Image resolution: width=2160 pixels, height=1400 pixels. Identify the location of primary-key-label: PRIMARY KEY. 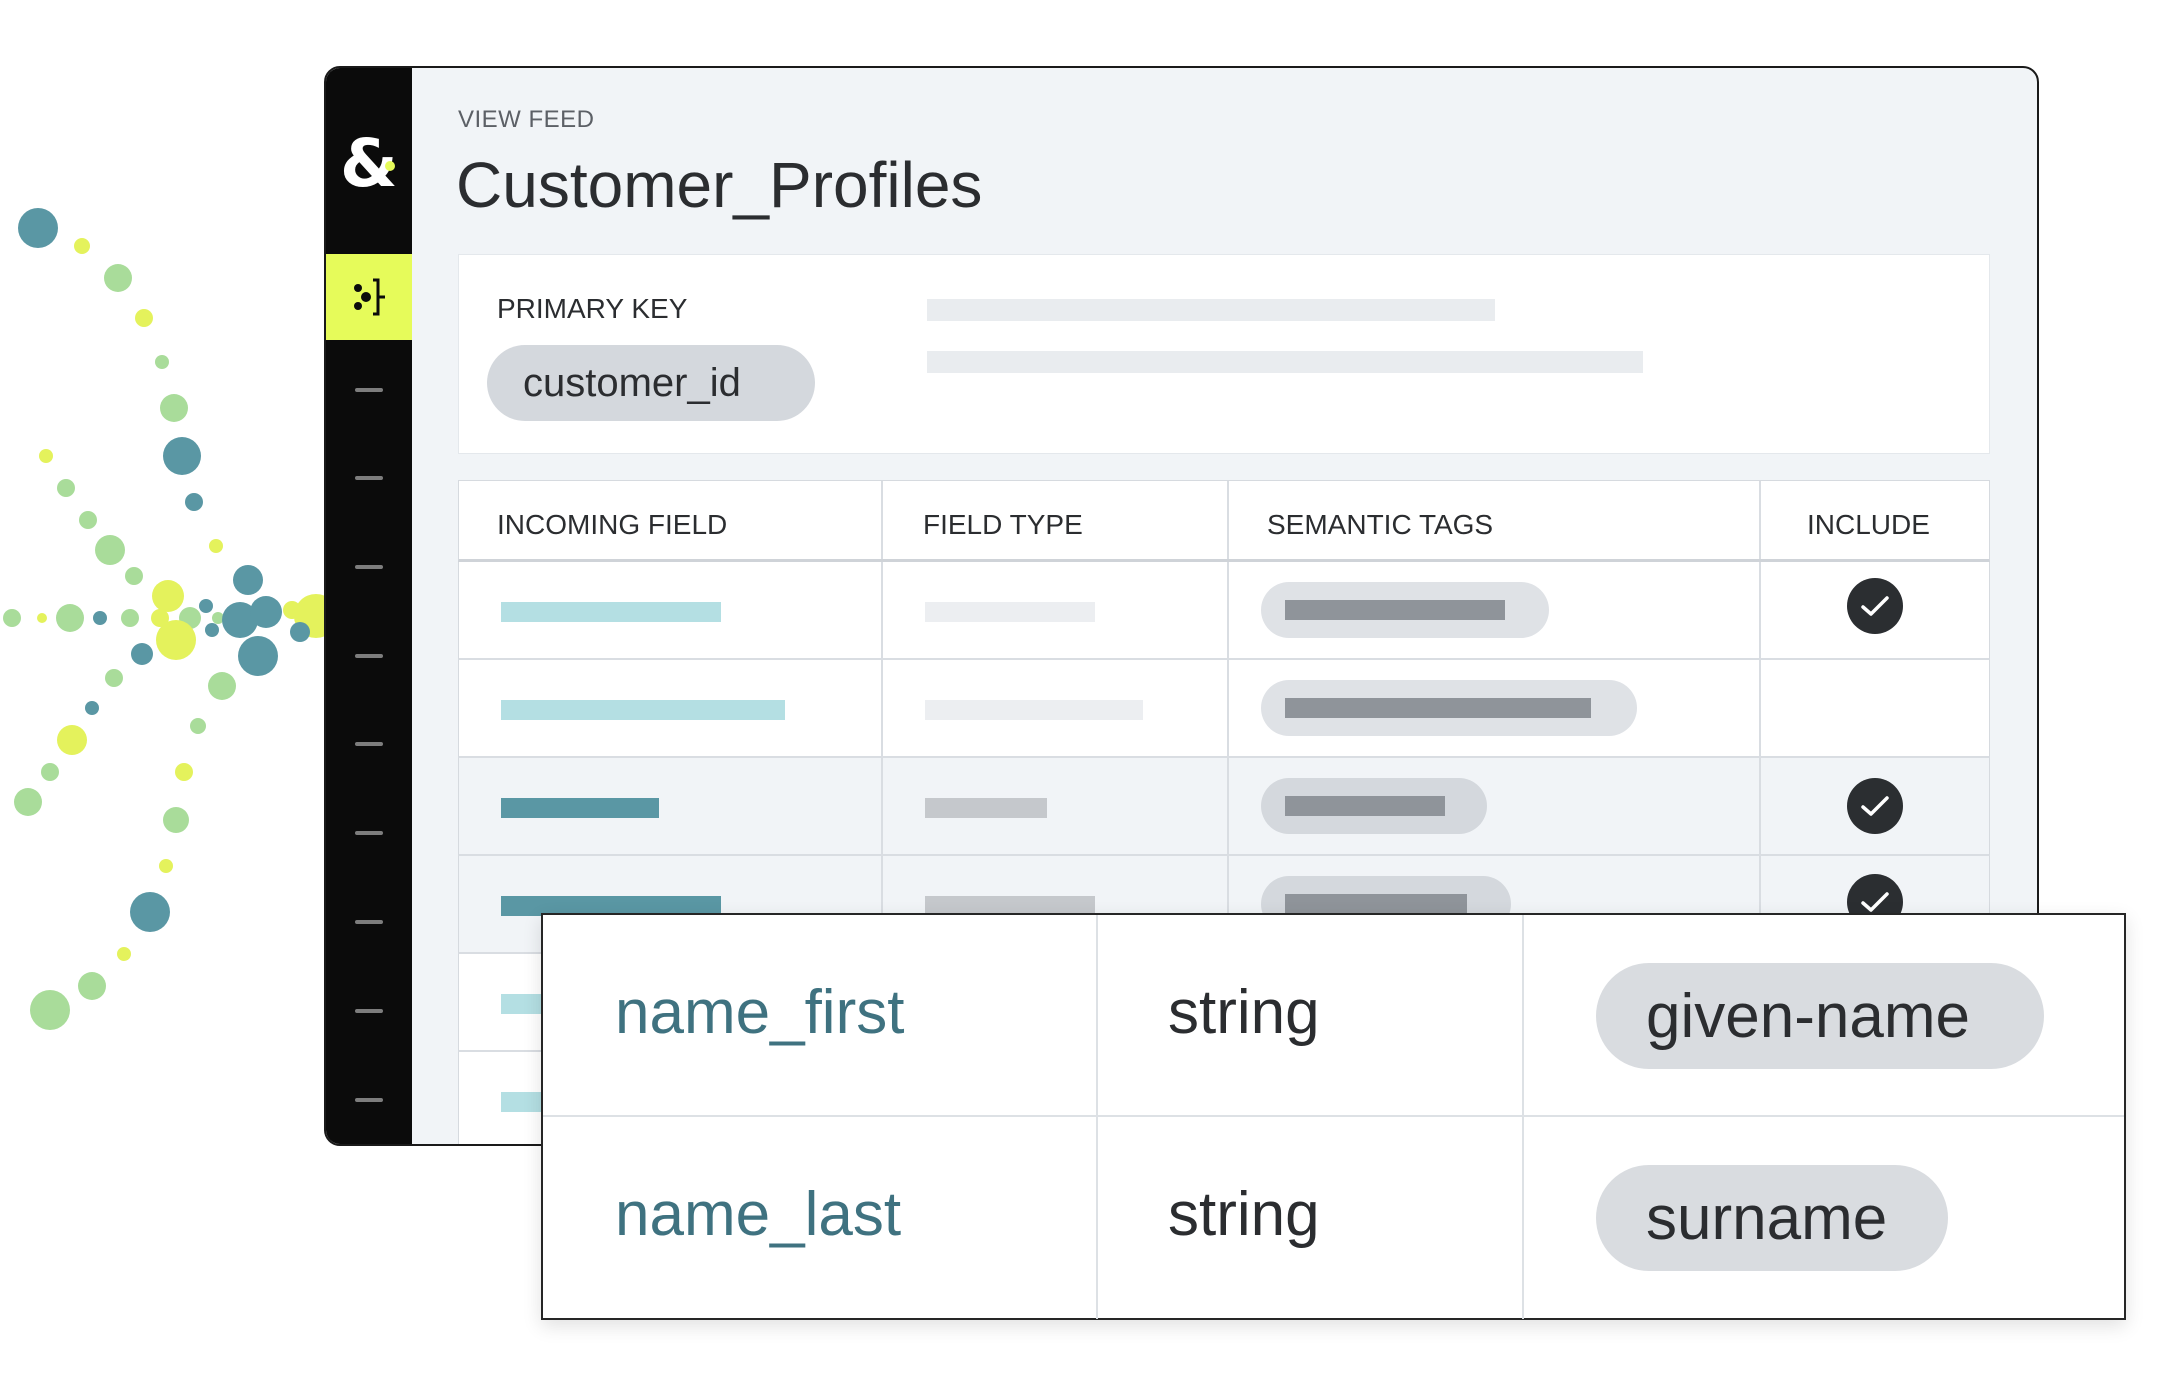
(592, 308).